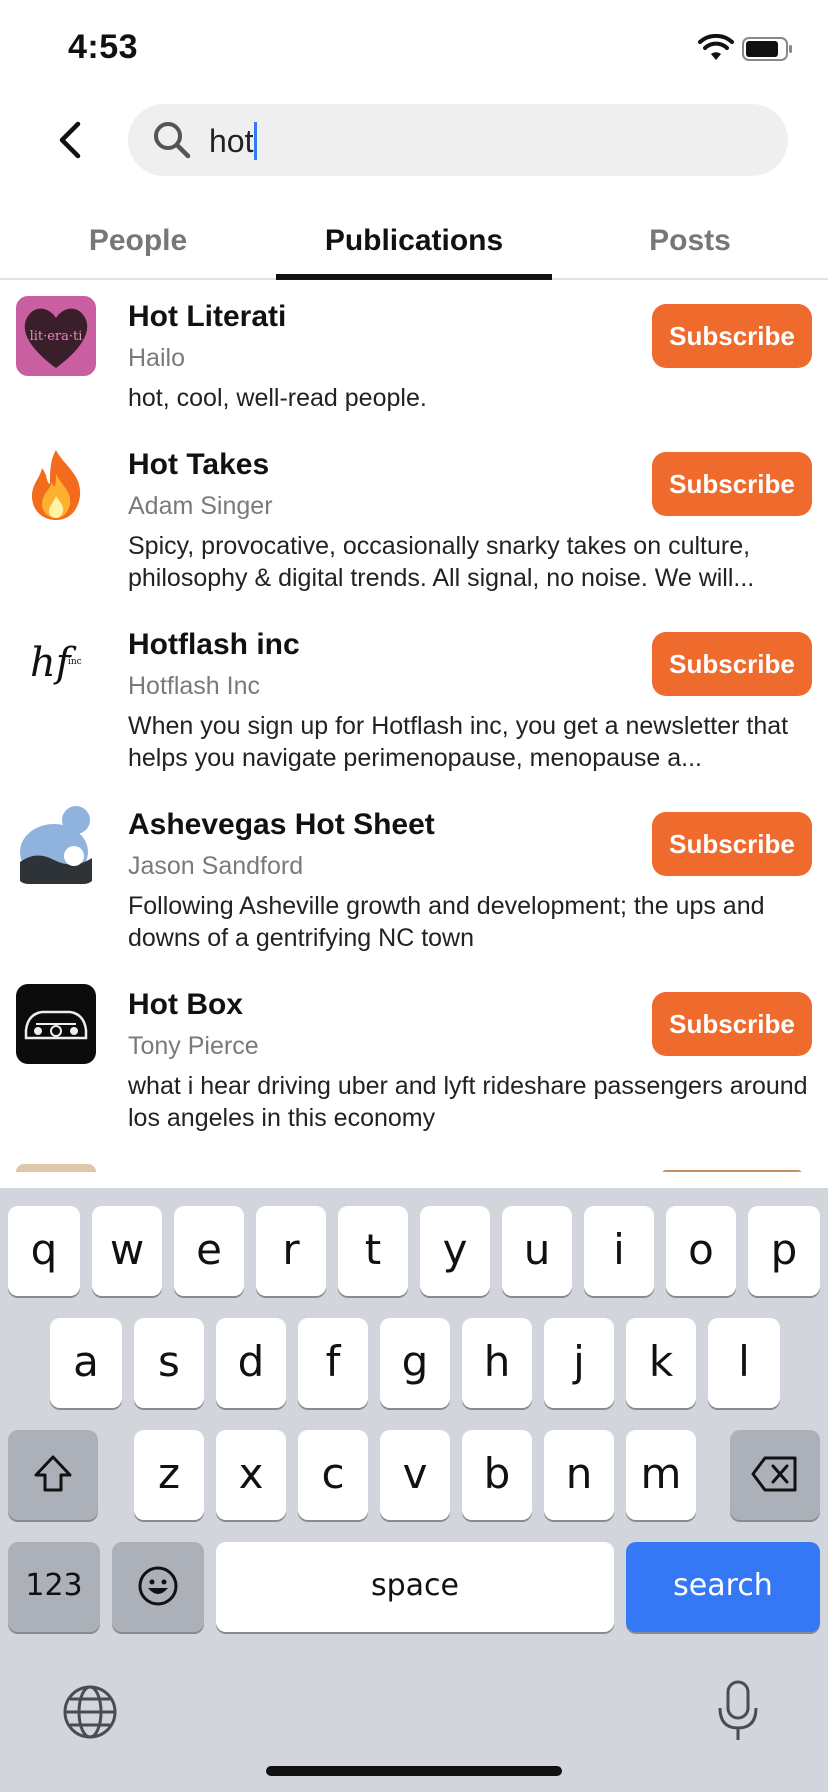  I want to click on publication-author: Jason Sandford, so click(216, 866).